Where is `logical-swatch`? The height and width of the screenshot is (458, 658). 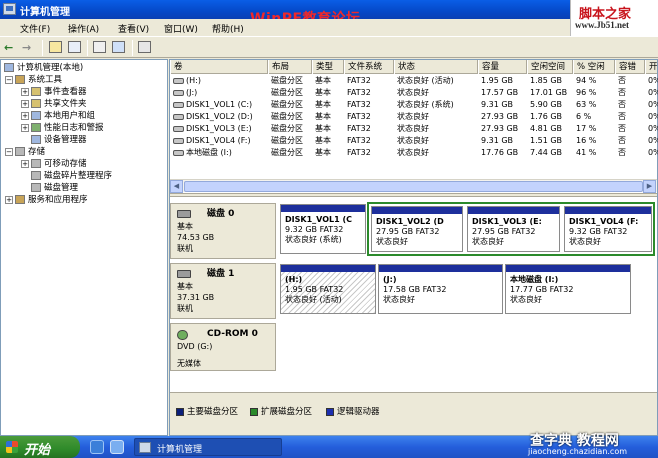
logical-swatch is located at coordinates (330, 411).